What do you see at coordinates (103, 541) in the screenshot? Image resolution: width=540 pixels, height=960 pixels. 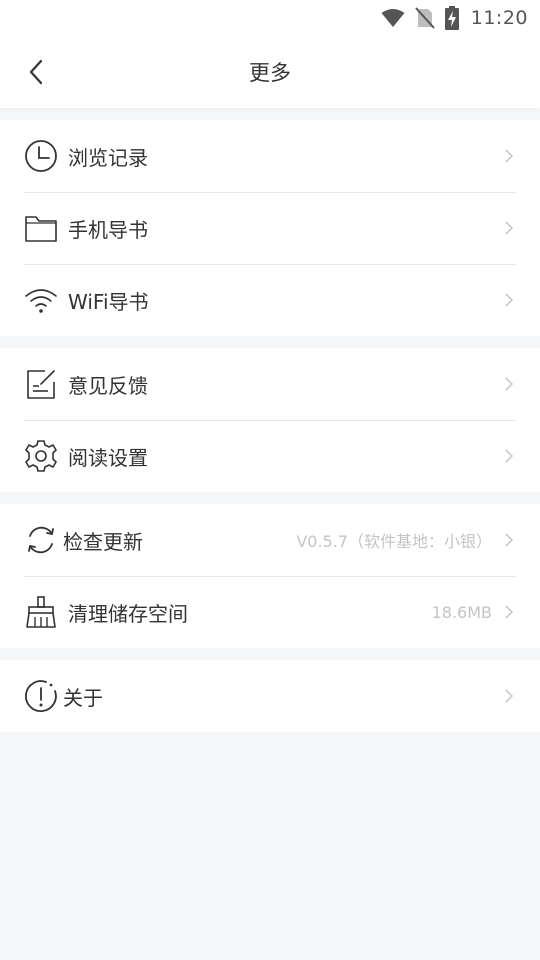 I see `menu-item-label: 检查更新` at bounding box center [103, 541].